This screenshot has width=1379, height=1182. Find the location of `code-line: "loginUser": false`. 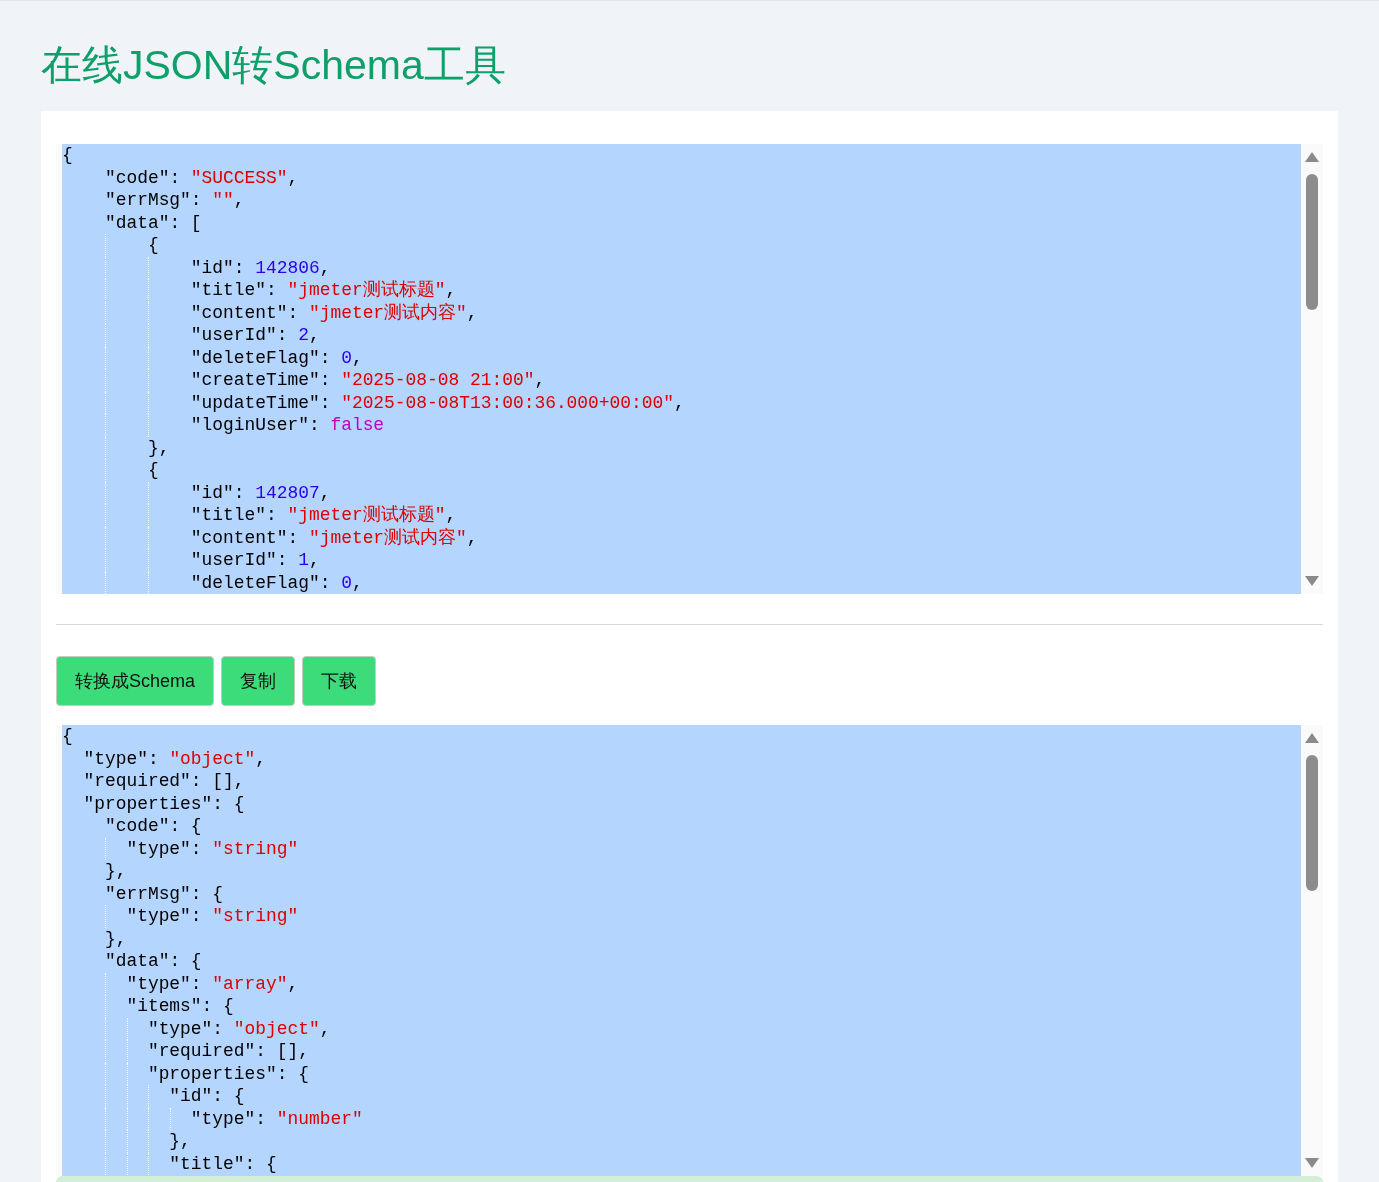

code-line: "loginUser": false is located at coordinates (223, 425).